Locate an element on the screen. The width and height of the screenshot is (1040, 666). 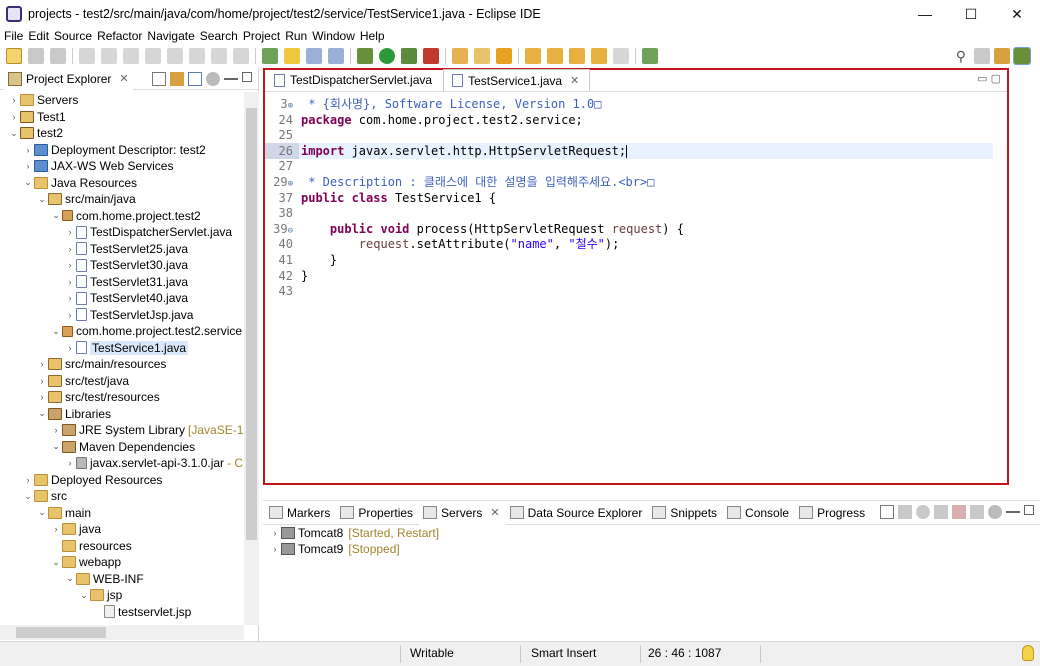
tree-item: › TestDispatcherServlet.java is located at coordinates (148, 232).